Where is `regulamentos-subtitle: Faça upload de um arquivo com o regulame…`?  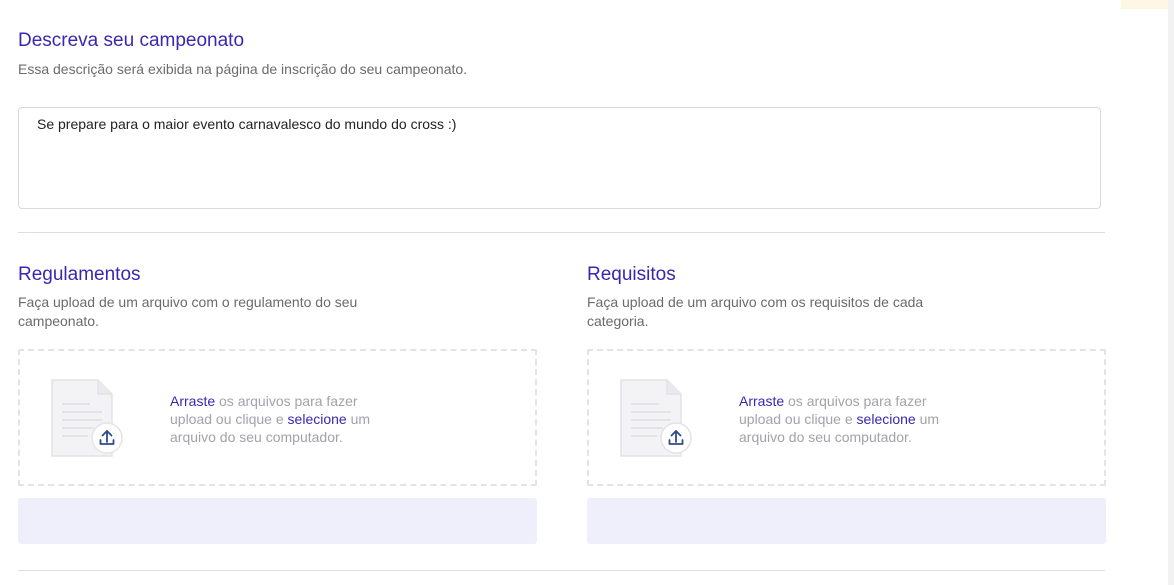
regulamentos-subtitle: Faça upload de um arquivo com o regulame… is located at coordinates (218, 312).